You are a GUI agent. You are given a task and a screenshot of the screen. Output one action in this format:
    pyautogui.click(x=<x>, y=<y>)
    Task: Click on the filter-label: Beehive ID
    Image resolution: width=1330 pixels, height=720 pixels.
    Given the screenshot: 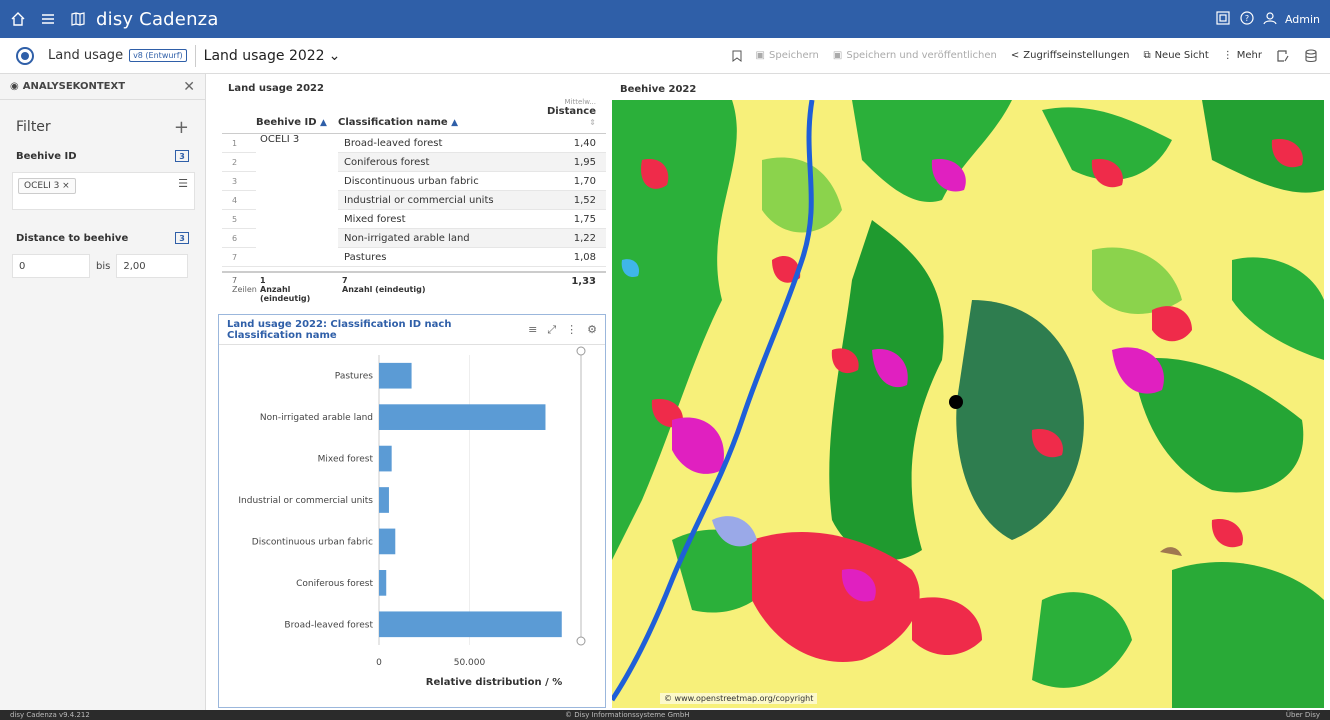 What is the action you would take?
    pyautogui.click(x=46, y=156)
    